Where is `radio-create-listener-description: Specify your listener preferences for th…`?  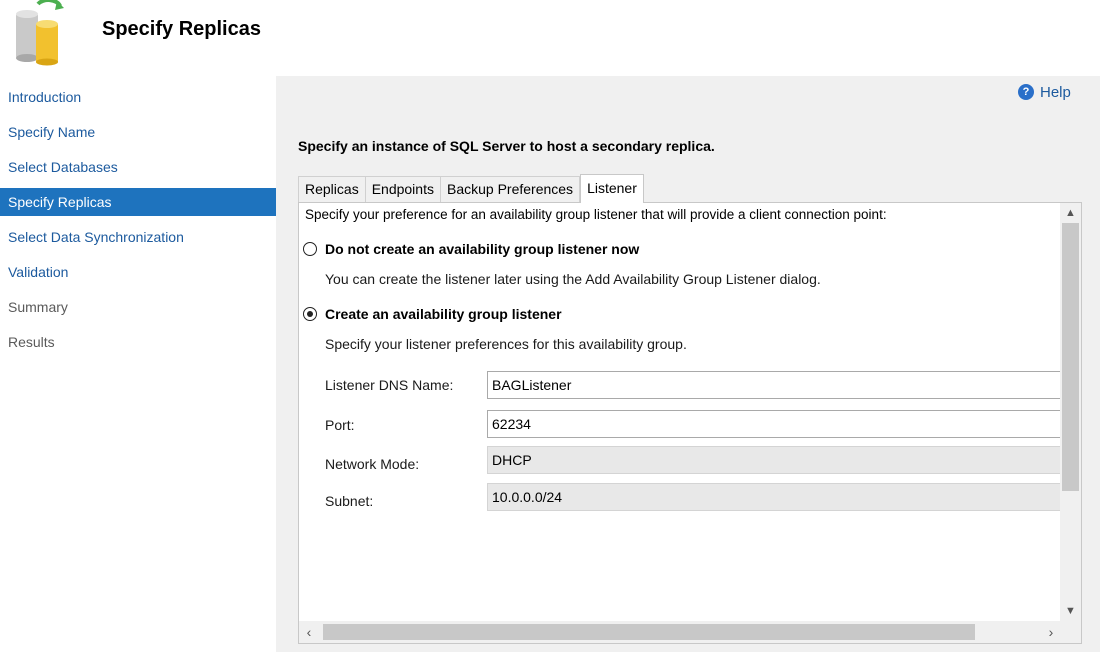 radio-create-listener-description: Specify your listener preferences for th… is located at coordinates (506, 344).